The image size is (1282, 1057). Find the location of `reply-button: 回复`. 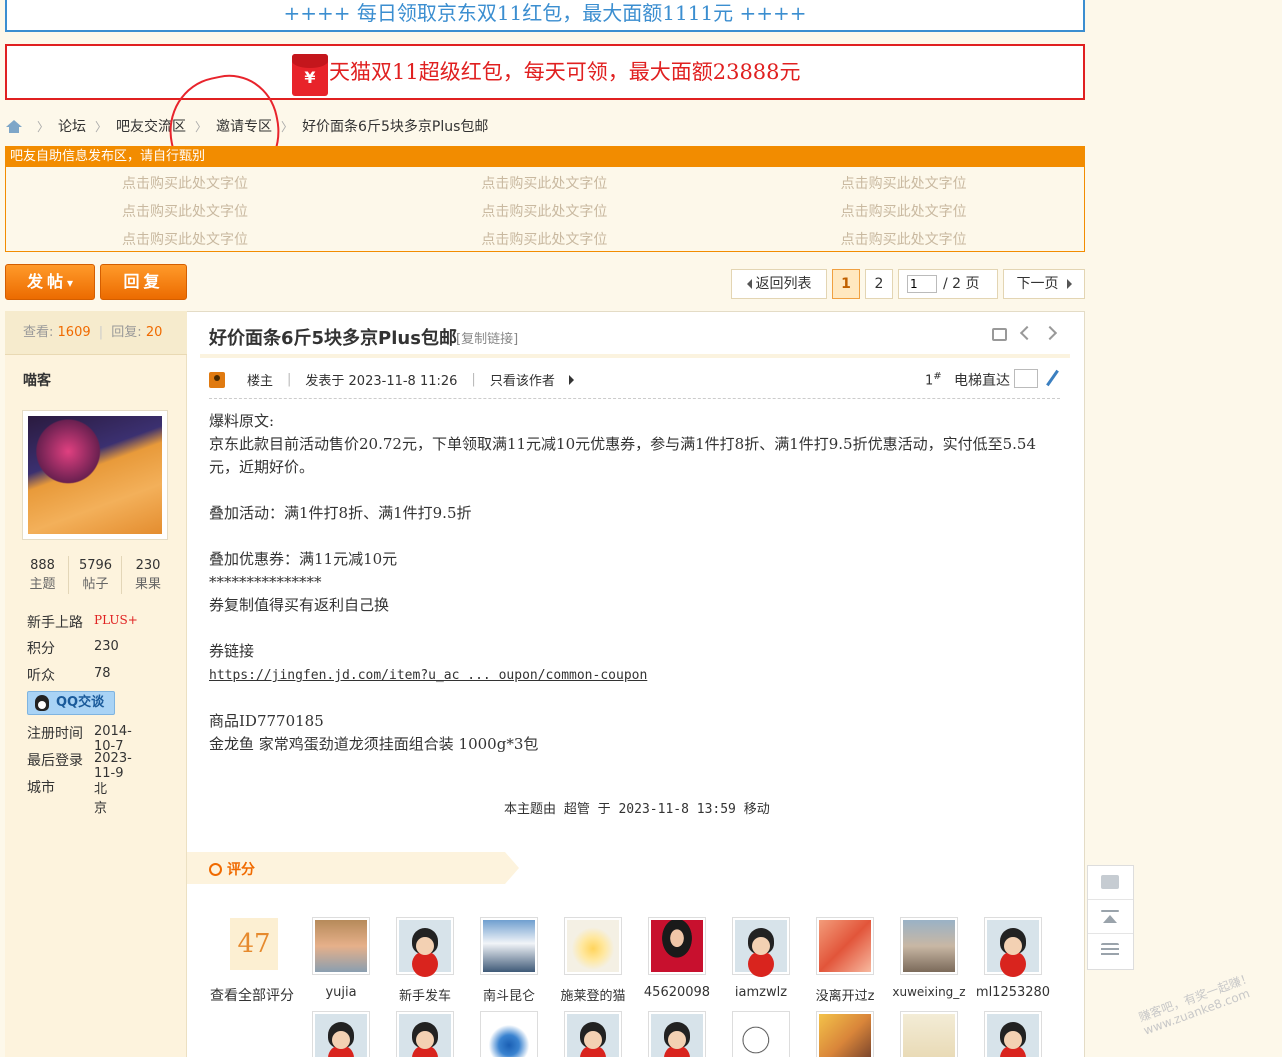

reply-button: 回复 is located at coordinates (143, 282).